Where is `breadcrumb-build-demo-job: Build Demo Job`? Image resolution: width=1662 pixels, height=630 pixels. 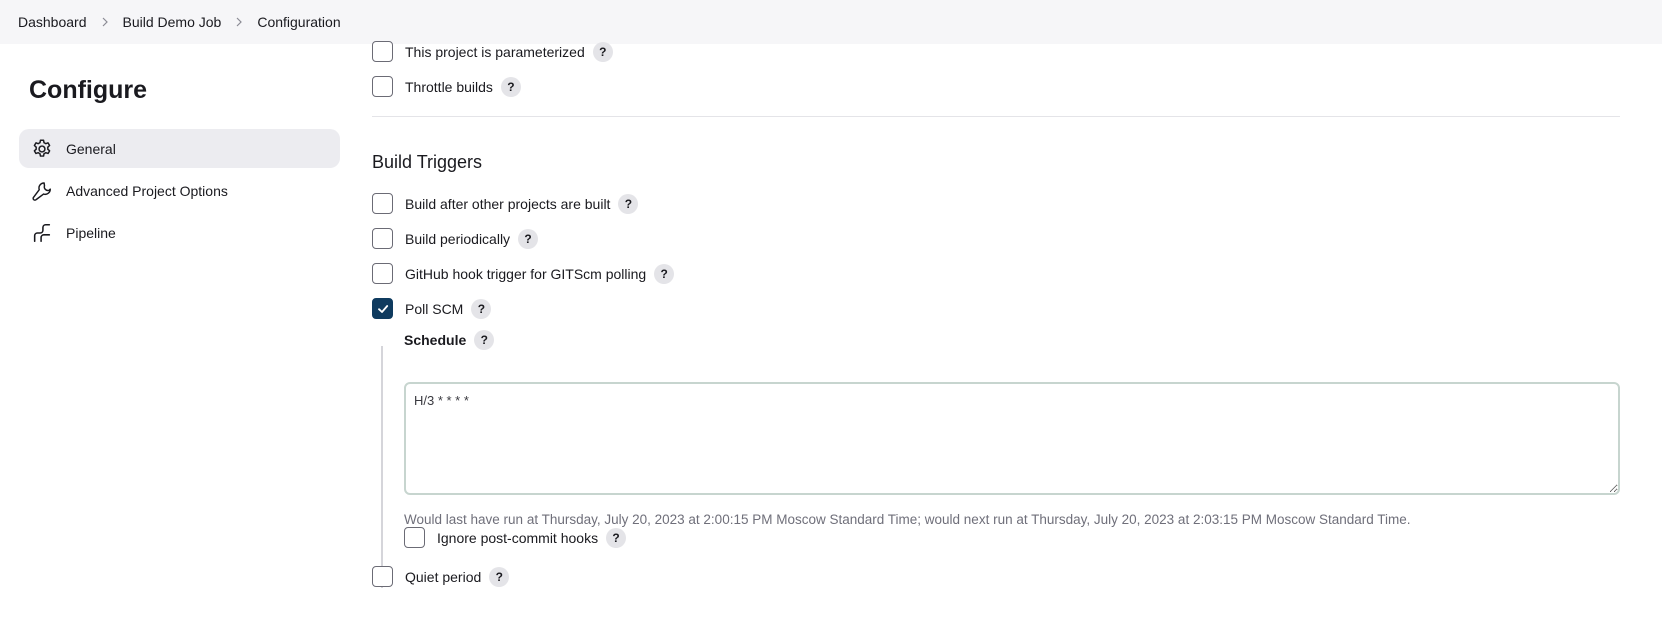 breadcrumb-build-demo-job: Build Demo Job is located at coordinates (172, 22).